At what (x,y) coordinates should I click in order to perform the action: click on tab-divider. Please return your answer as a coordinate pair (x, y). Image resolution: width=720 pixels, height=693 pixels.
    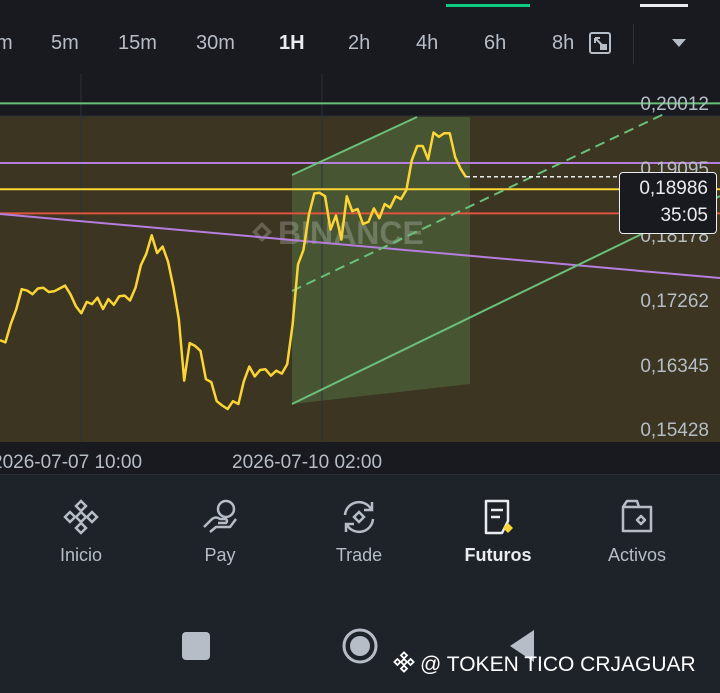
    Looking at the image, I should click on (633, 44).